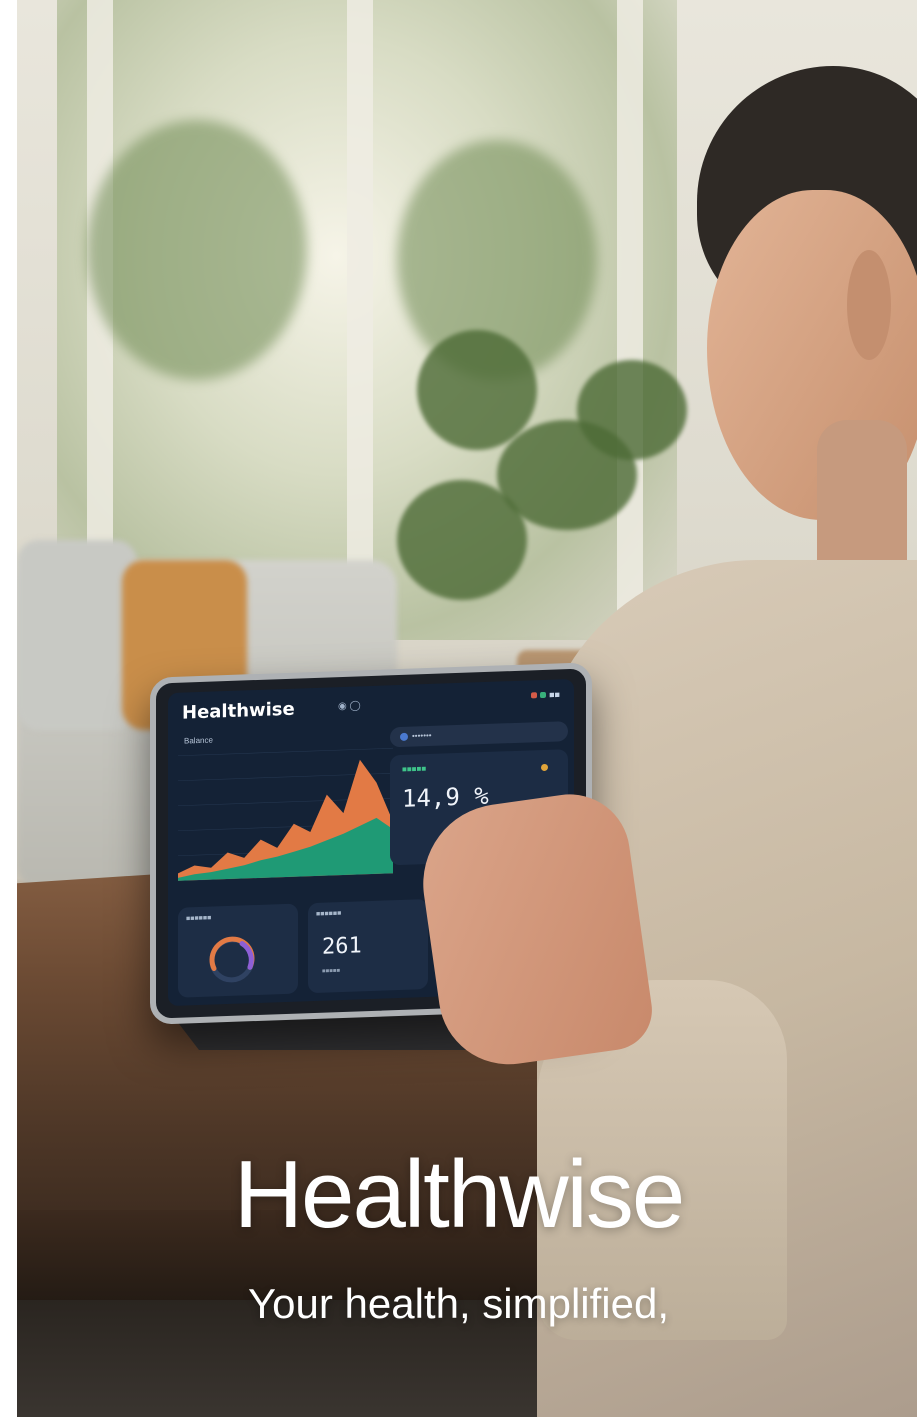 The height and width of the screenshot is (1417, 917). What do you see at coordinates (331, 971) in the screenshot?
I see `tile-subtitle: ■■■■■` at bounding box center [331, 971].